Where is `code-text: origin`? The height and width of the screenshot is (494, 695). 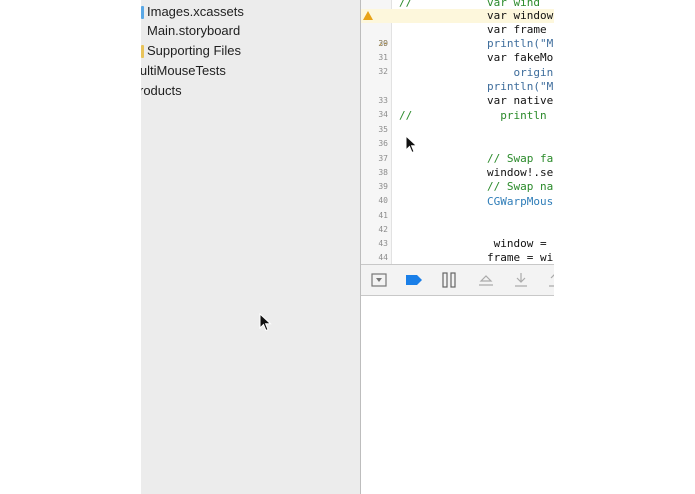 code-text: origin is located at coordinates (520, 72).